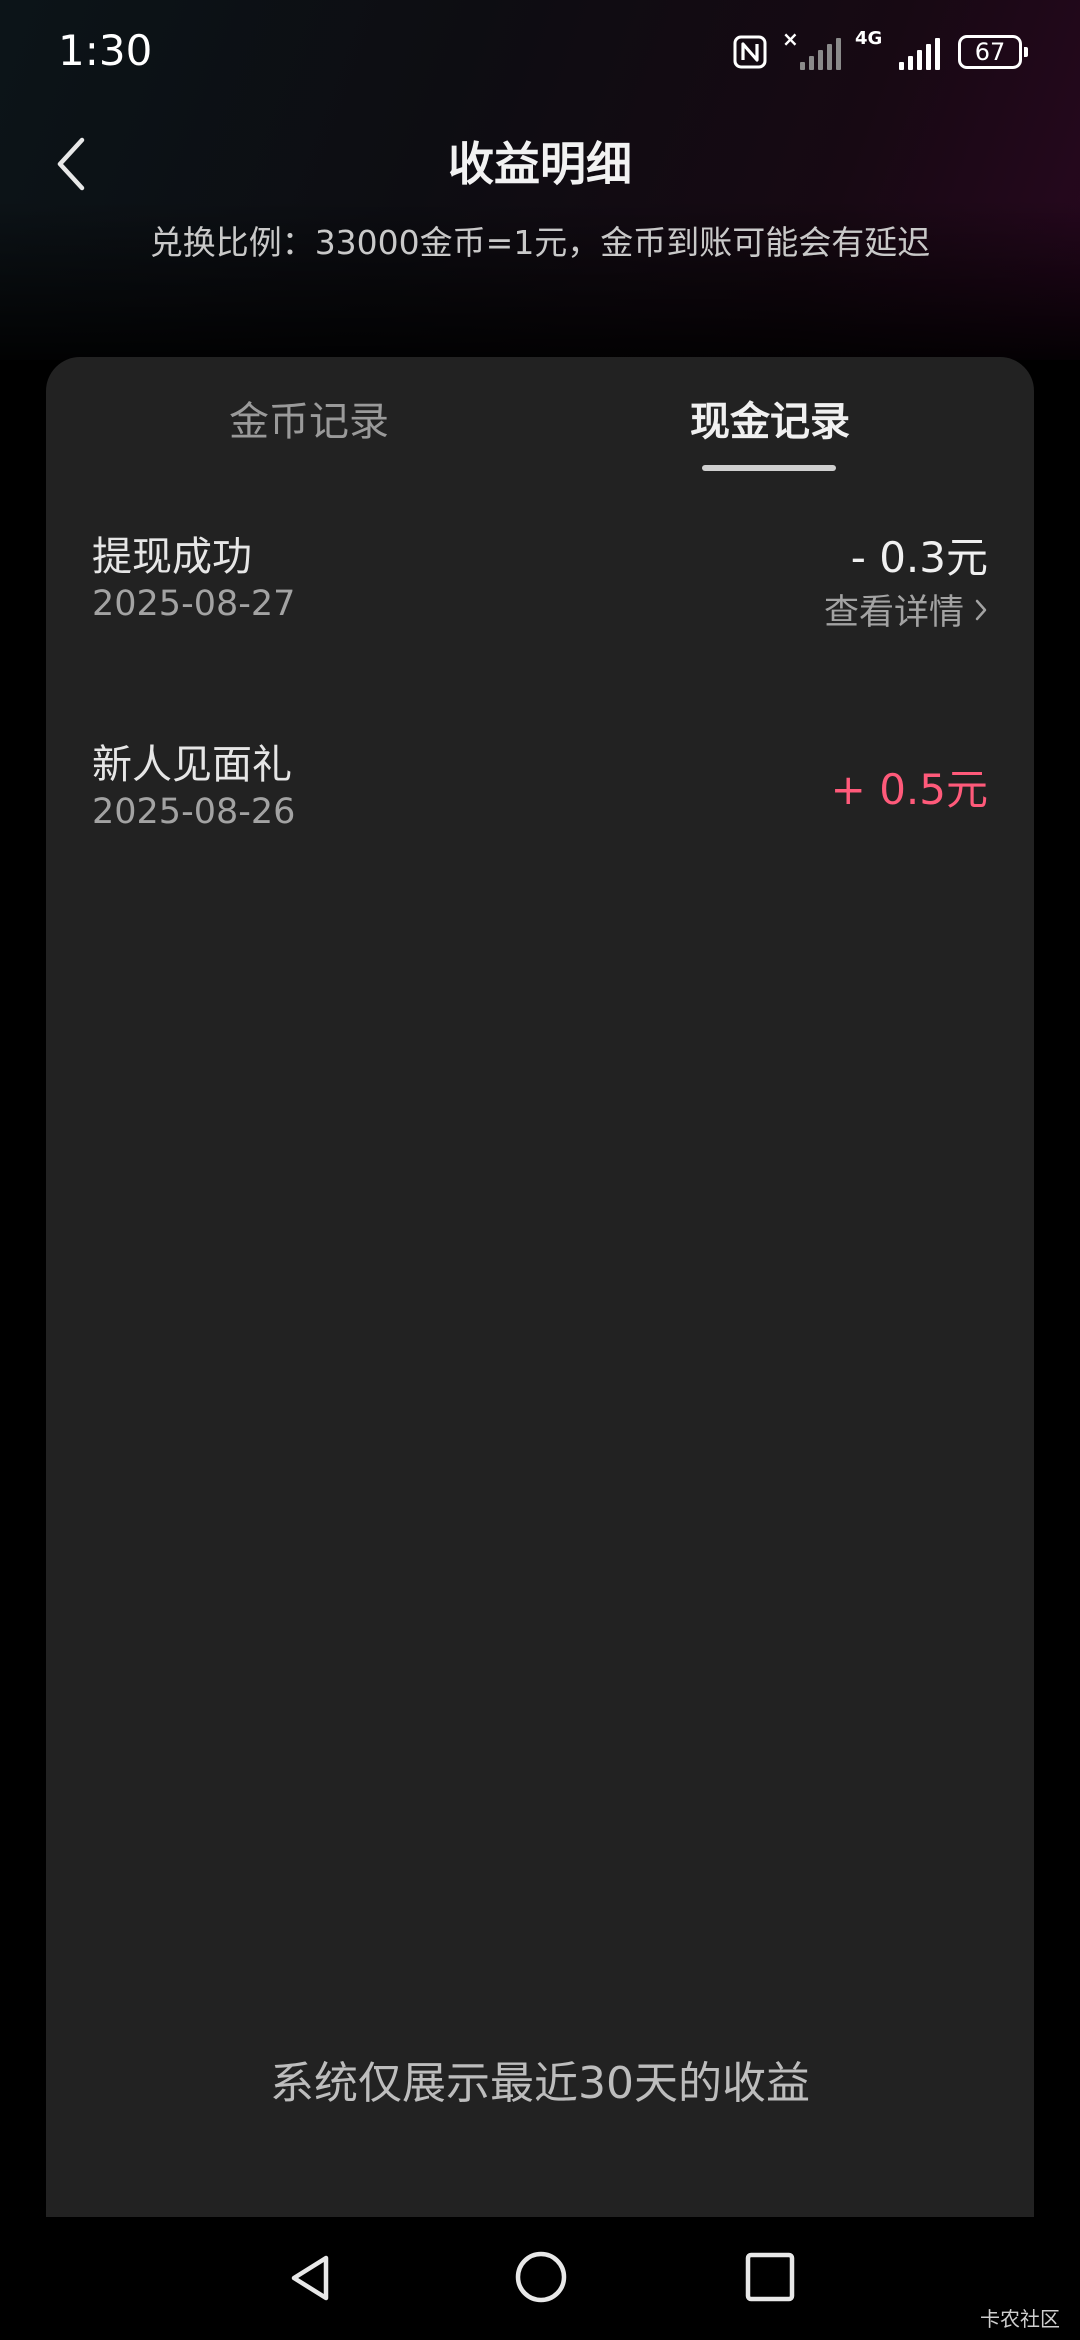 This screenshot has width=1080, height=2340. Describe the element at coordinates (811, 49) in the screenshot. I see `signal-sim1-icon: ×` at that location.